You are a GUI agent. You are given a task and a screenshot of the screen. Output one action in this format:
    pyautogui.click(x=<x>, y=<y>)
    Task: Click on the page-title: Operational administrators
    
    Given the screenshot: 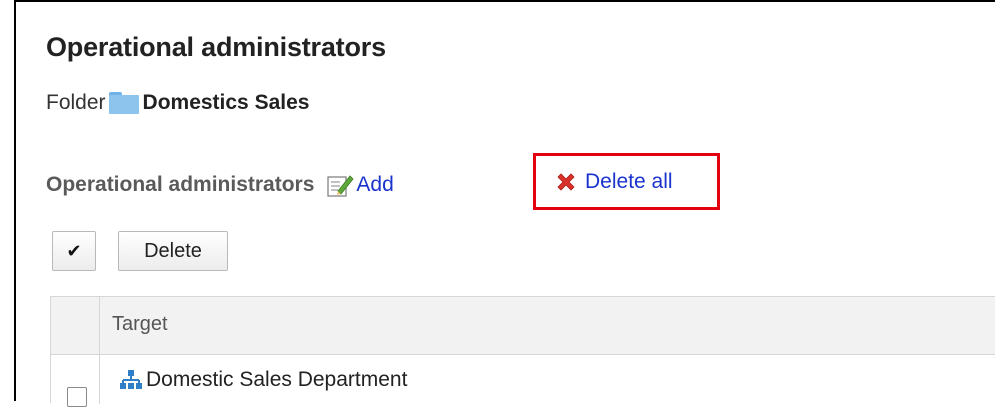 What is the action you would take?
    pyautogui.click(x=216, y=47)
    